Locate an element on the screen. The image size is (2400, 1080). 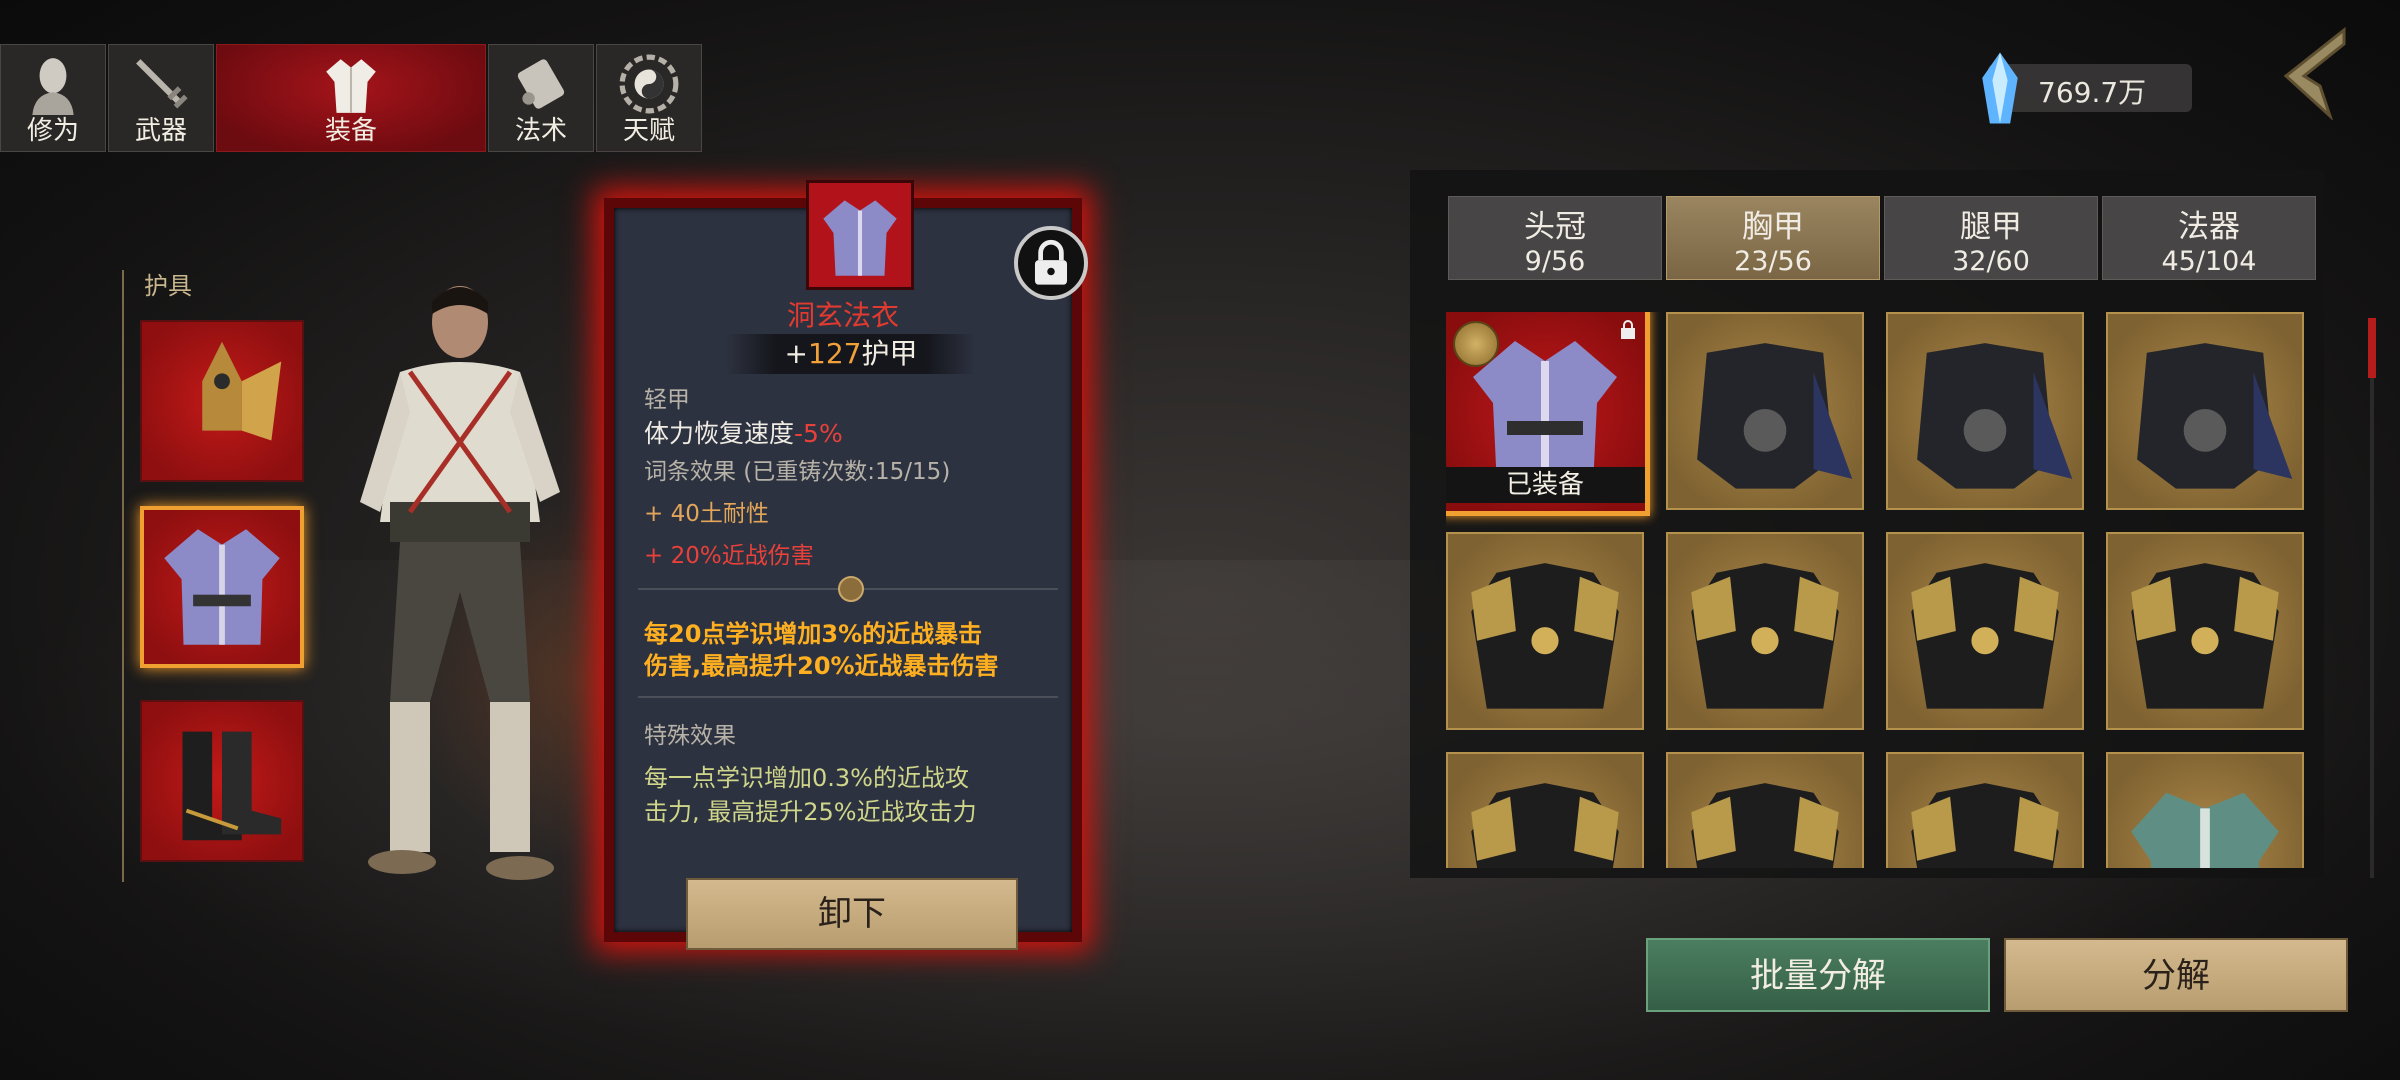
bagua-badge-icon is located at coordinates (1476, 344).